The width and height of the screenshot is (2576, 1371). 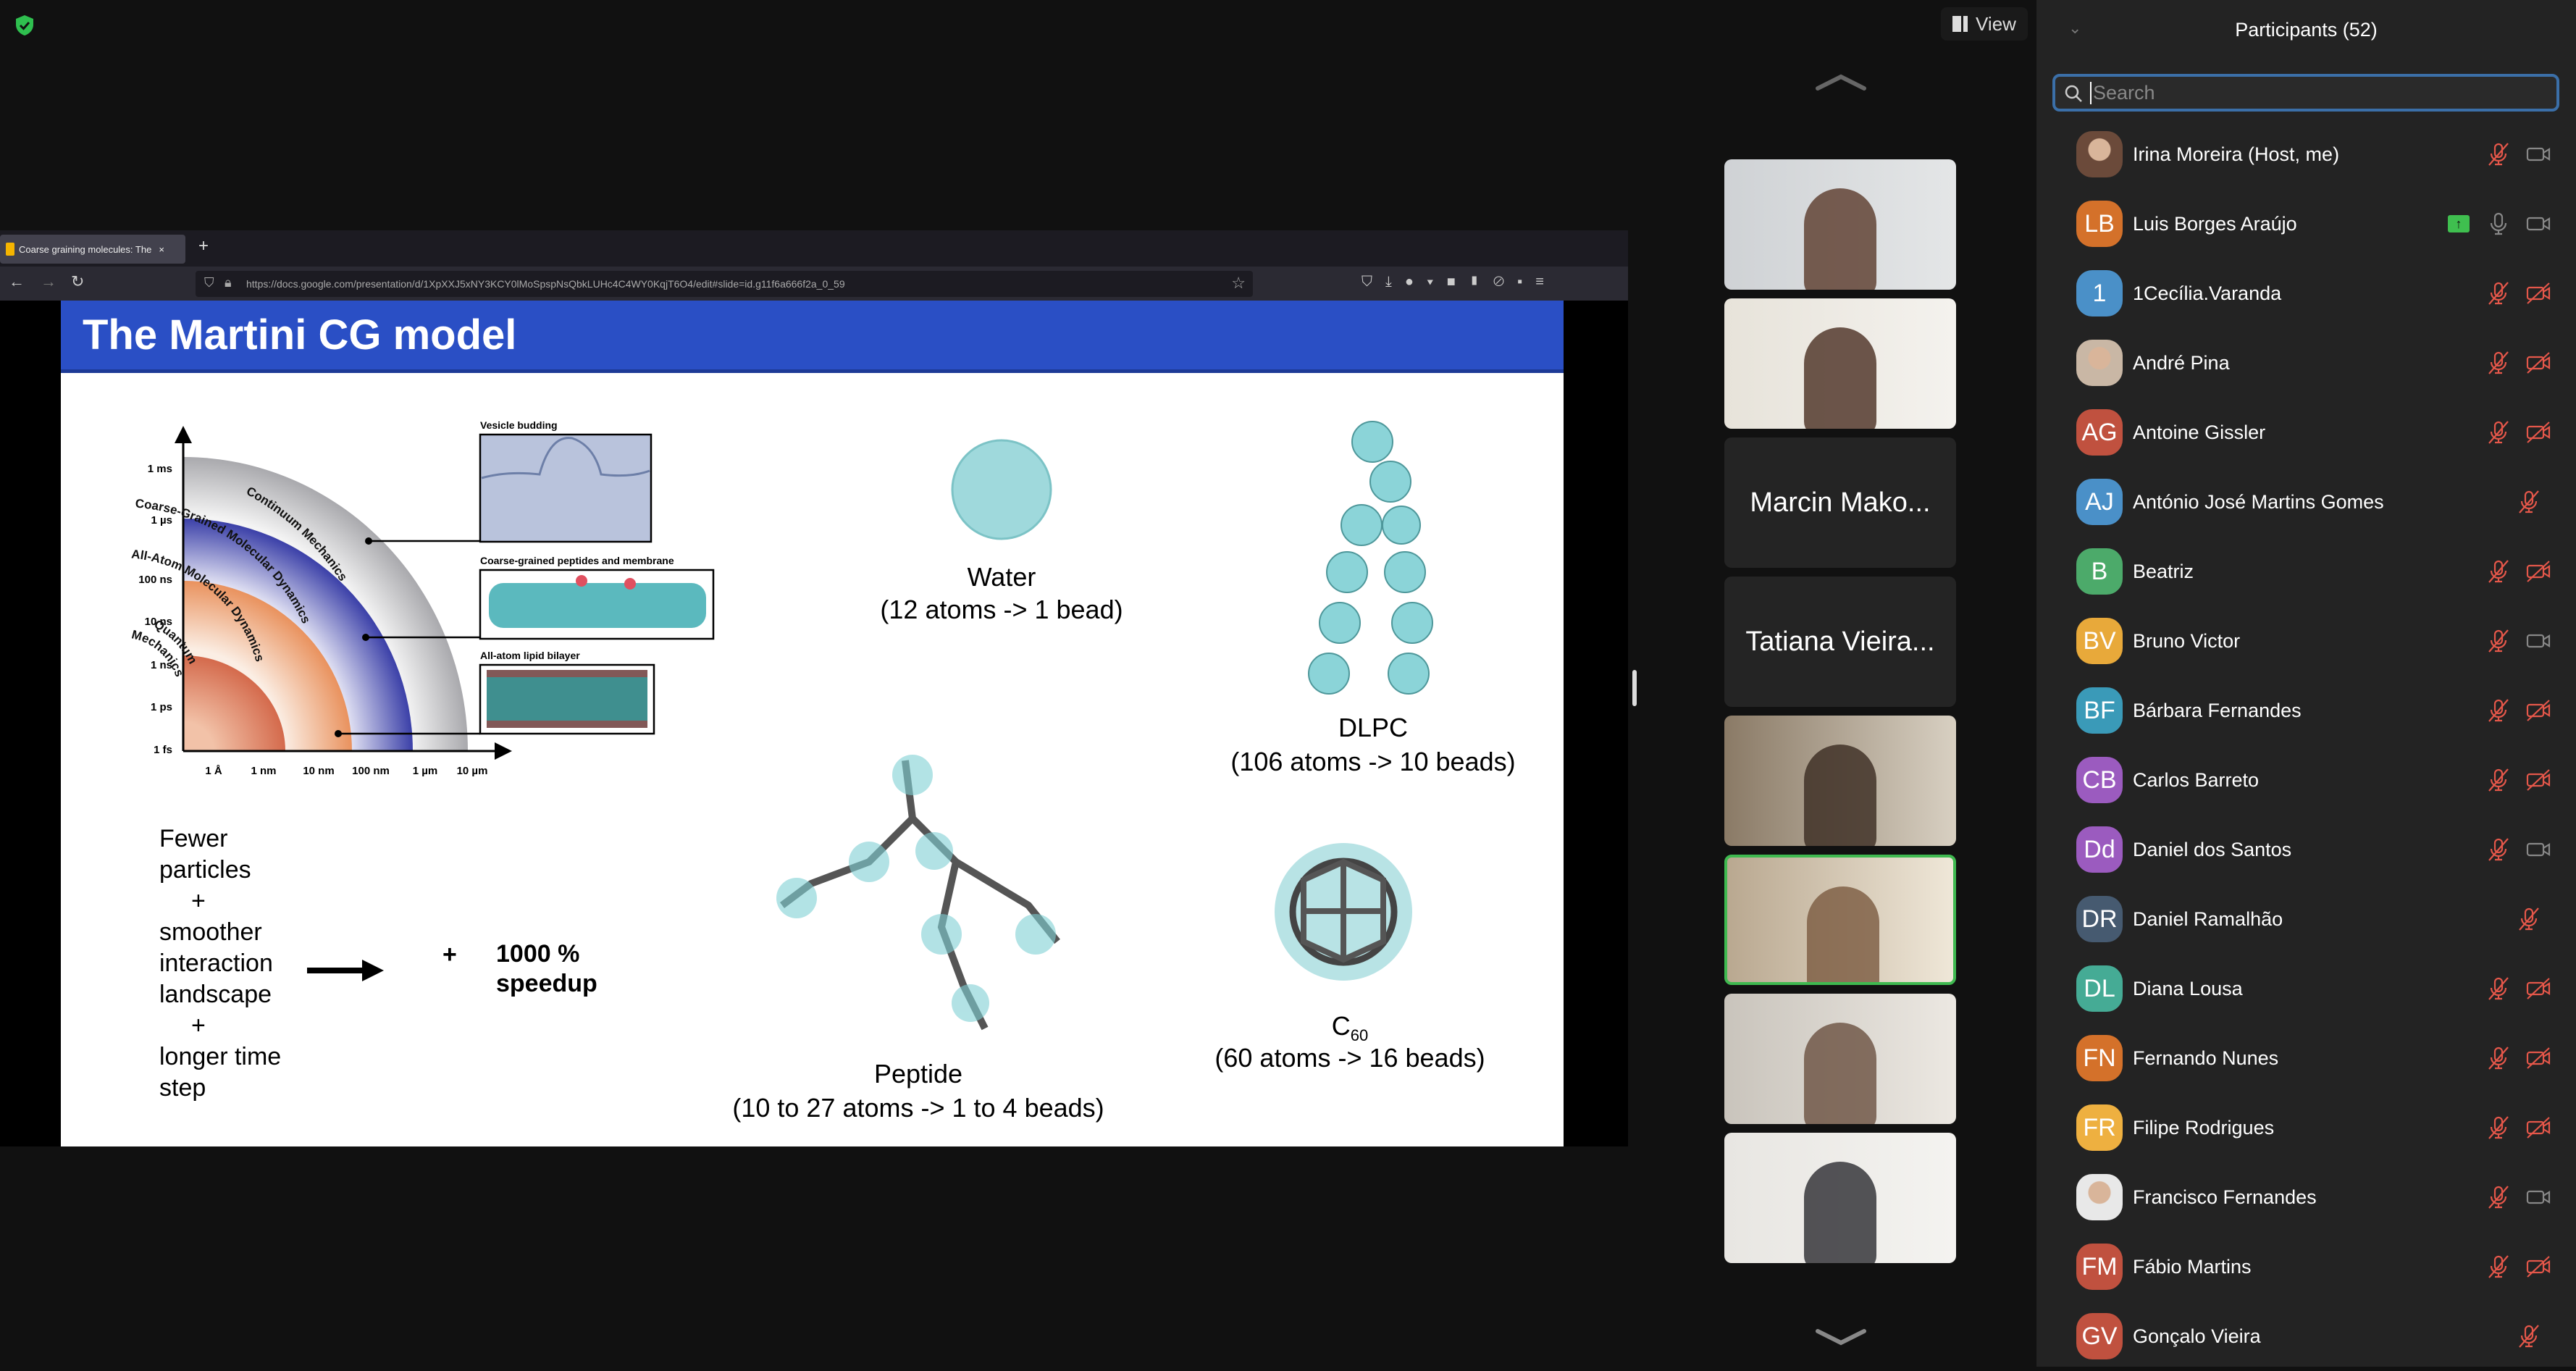 What do you see at coordinates (48, 281) in the screenshot?
I see `forward-icon: →` at bounding box center [48, 281].